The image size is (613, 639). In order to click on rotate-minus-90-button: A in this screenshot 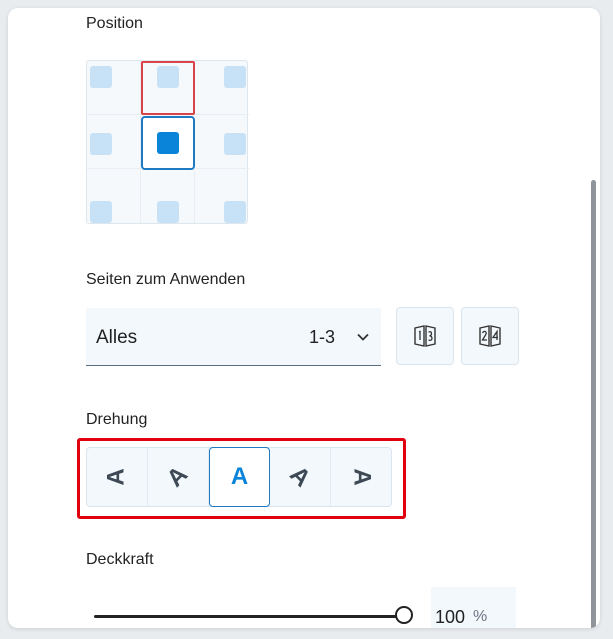, I will do `click(117, 477)`.